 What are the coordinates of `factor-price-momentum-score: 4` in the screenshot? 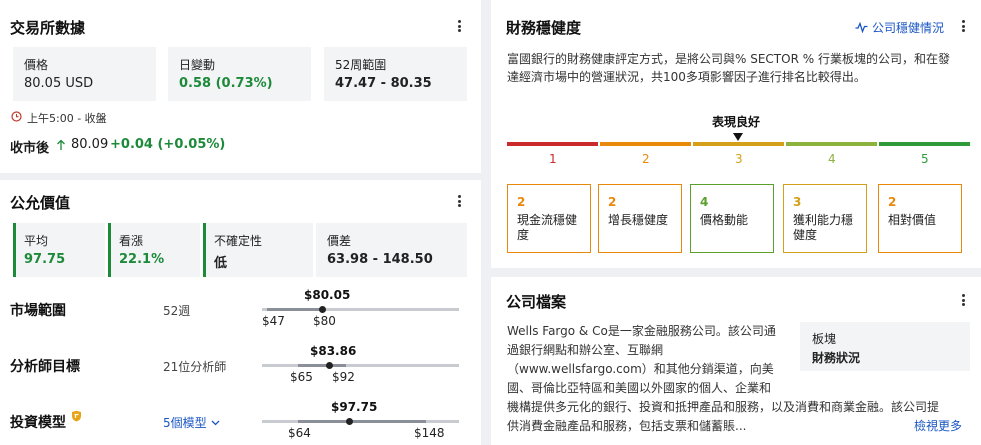 It's located at (704, 202).